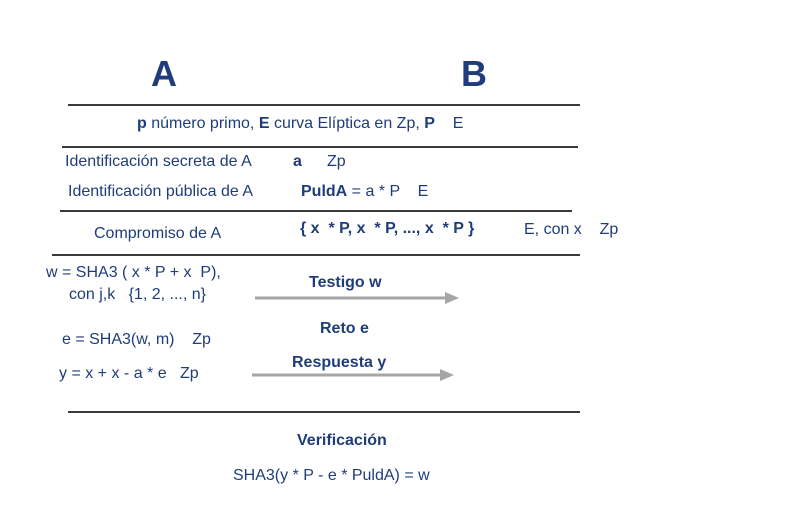 Image resolution: width=785 pixels, height=507 pixels. What do you see at coordinates (357, 298) in the screenshot?
I see `witness-arrow` at bounding box center [357, 298].